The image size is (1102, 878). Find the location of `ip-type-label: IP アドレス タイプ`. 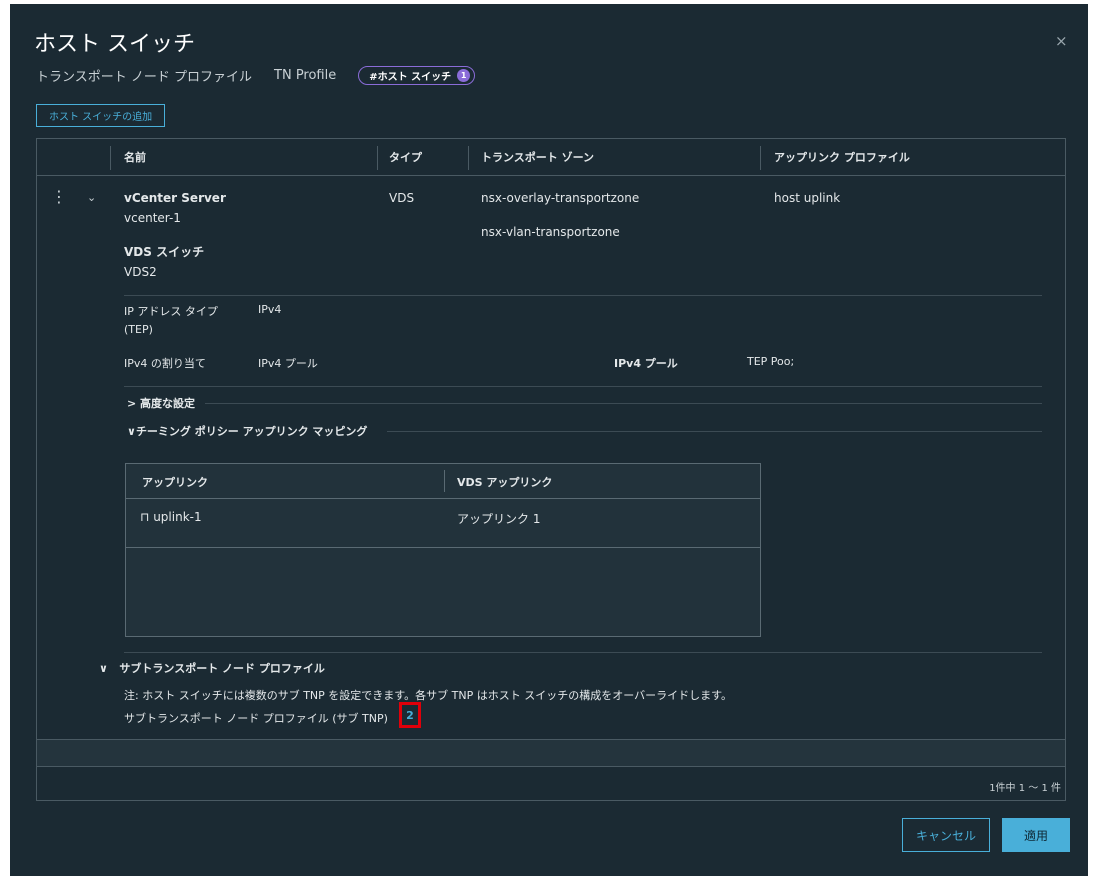

ip-type-label: IP アドレス タイプ is located at coordinates (171, 311).